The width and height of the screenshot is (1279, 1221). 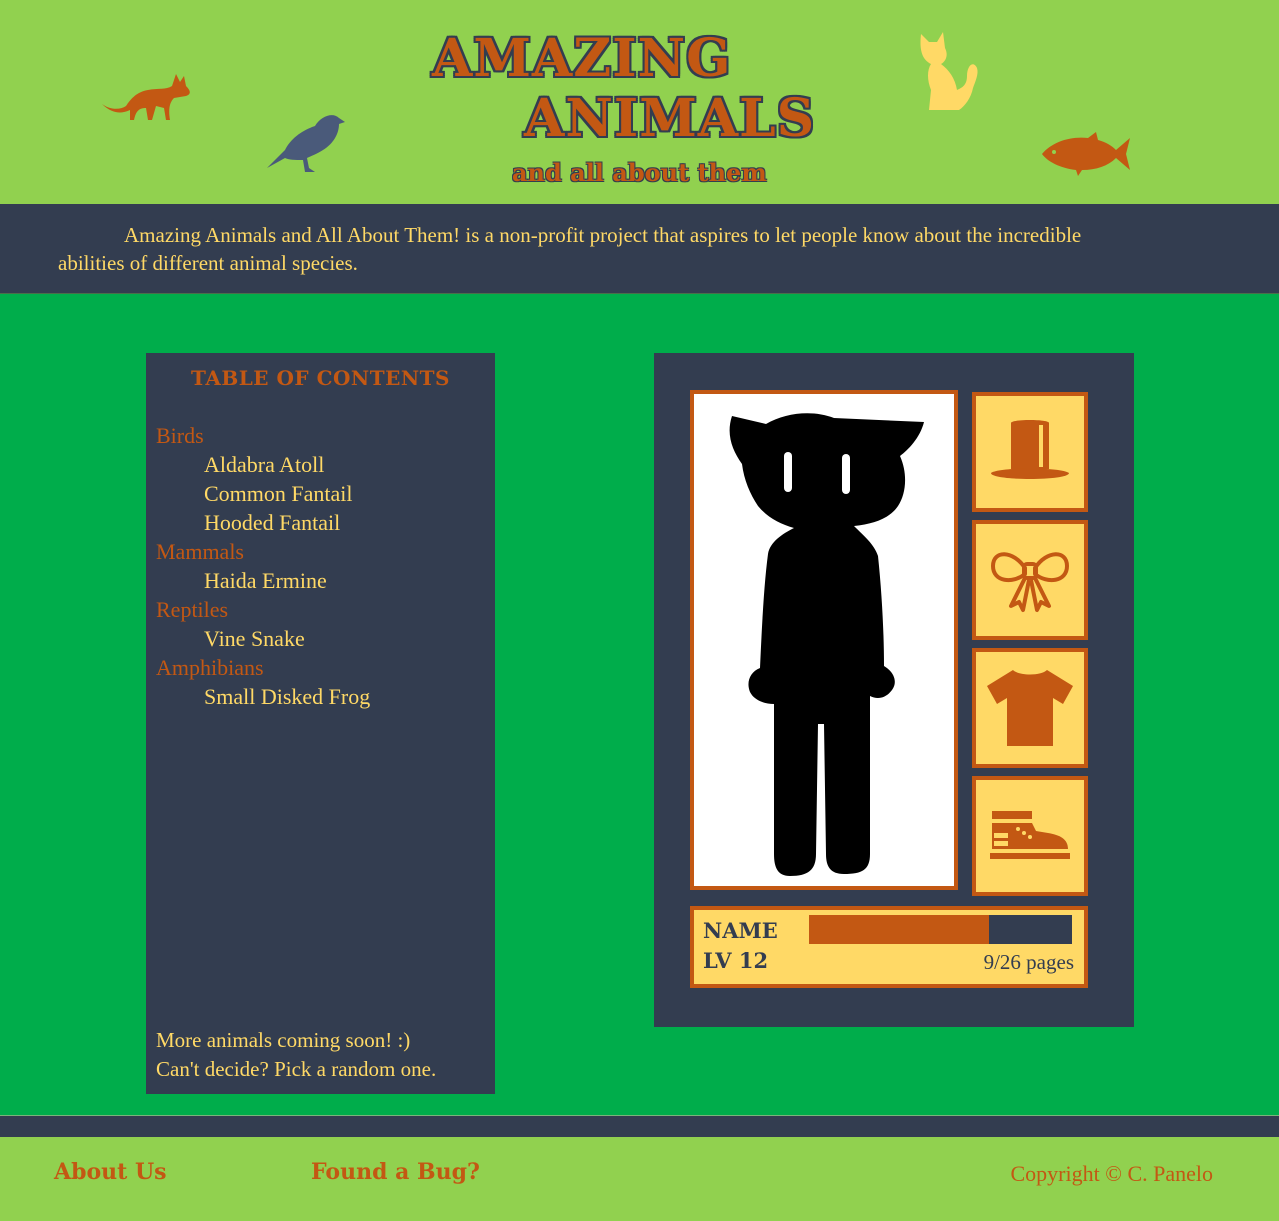 I want to click on bird-icon, so click(x=306, y=143).